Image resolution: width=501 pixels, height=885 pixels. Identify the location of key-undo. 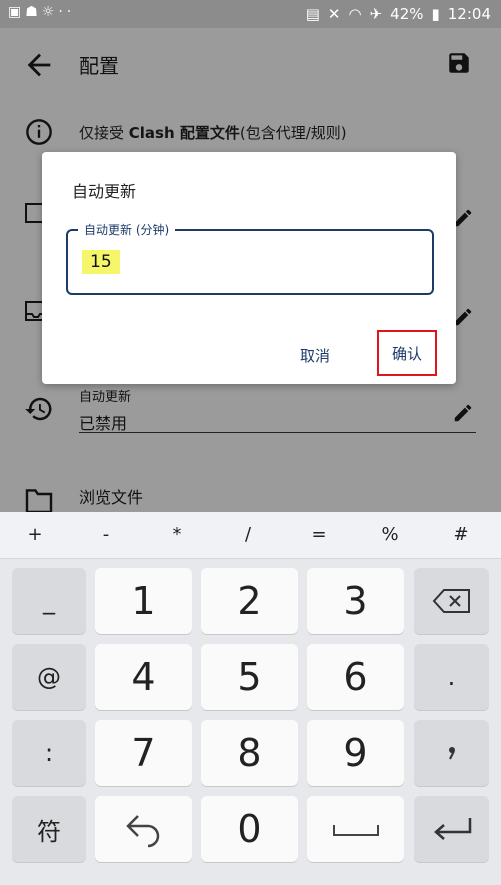
(143, 829).